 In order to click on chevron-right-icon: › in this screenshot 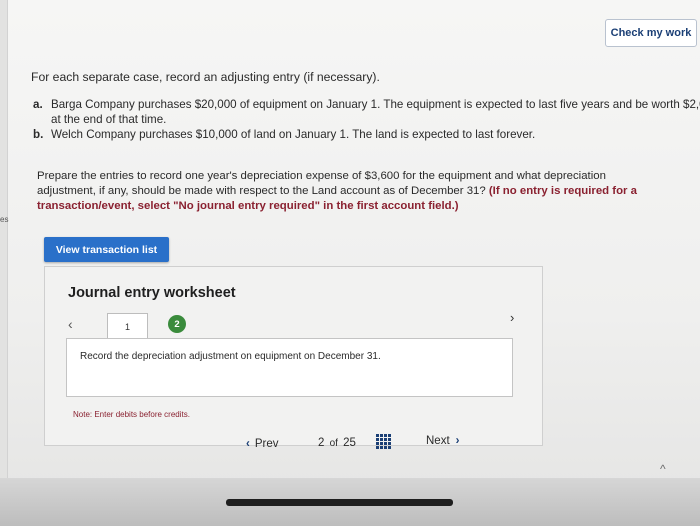, I will do `click(457, 441)`.